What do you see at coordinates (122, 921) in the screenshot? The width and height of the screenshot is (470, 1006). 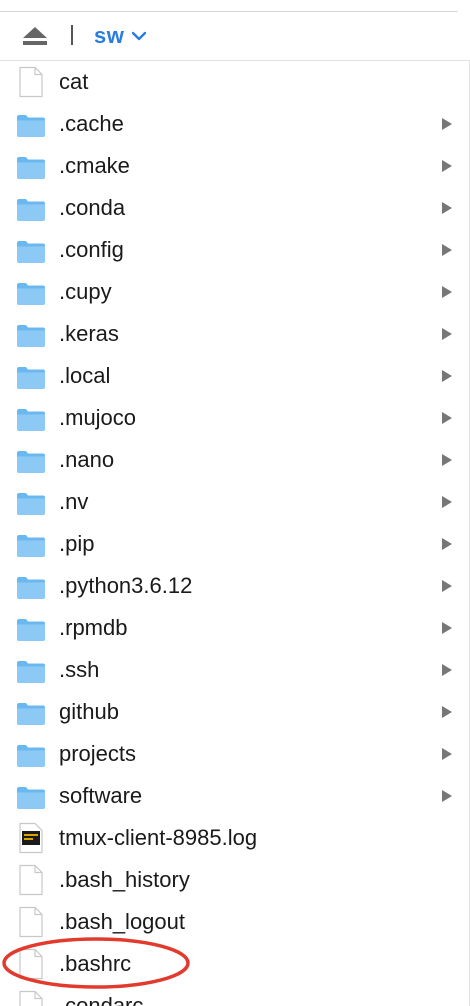 I see `item-name: .bash_logout` at bounding box center [122, 921].